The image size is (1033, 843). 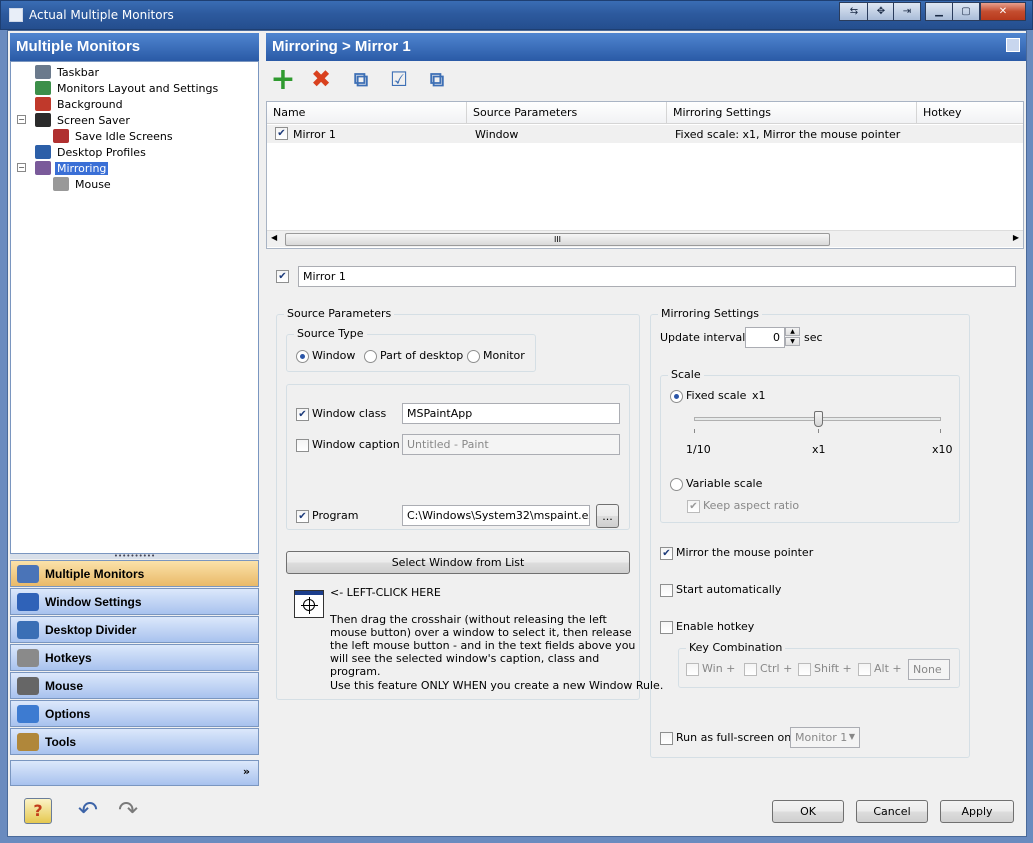 What do you see at coordinates (686, 374) in the screenshot?
I see `scale-title: Scale` at bounding box center [686, 374].